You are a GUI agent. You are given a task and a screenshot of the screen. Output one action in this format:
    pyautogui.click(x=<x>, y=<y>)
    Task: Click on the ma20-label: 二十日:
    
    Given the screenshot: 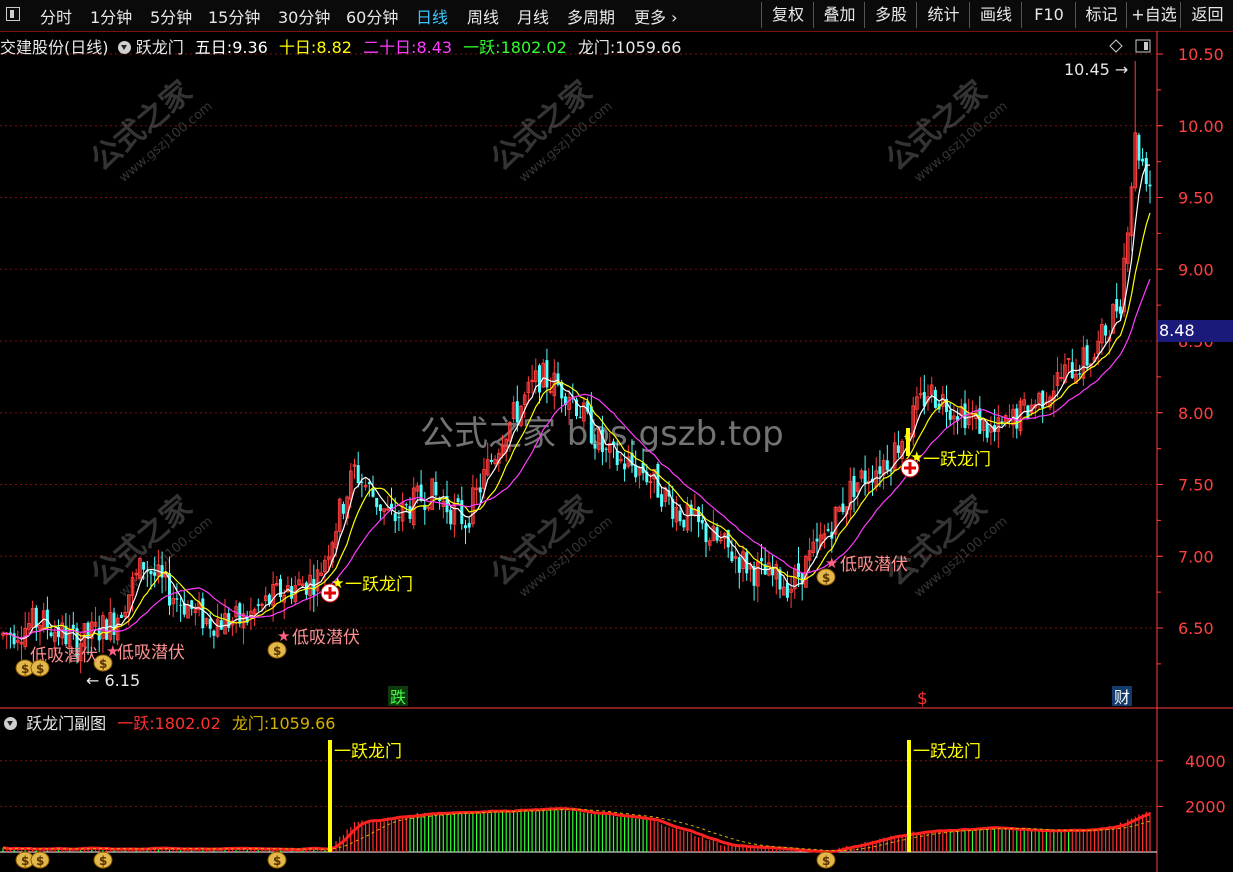 What is the action you would take?
    pyautogui.click(x=390, y=47)
    